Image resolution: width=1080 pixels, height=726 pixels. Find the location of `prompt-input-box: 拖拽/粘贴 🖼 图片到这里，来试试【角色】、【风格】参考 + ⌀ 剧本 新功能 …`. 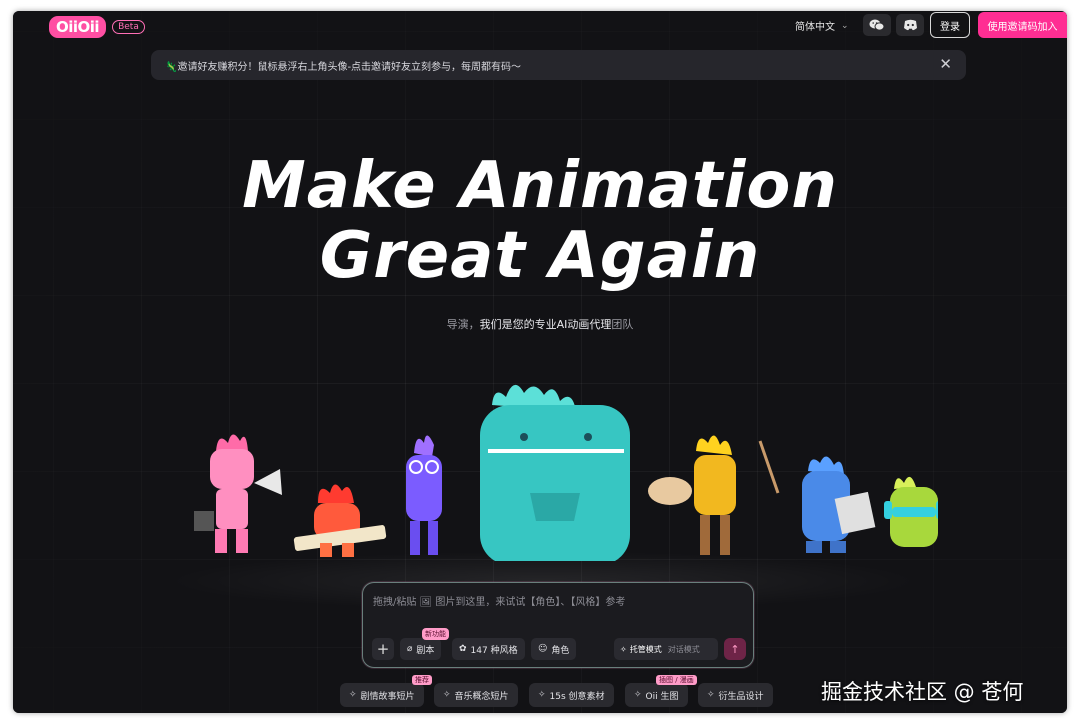

prompt-input-box: 拖拽/粘贴 🖼 图片到这里，来试试【角色】、【风格】参考 + ⌀ 剧本 新功能 … is located at coordinates (558, 625).